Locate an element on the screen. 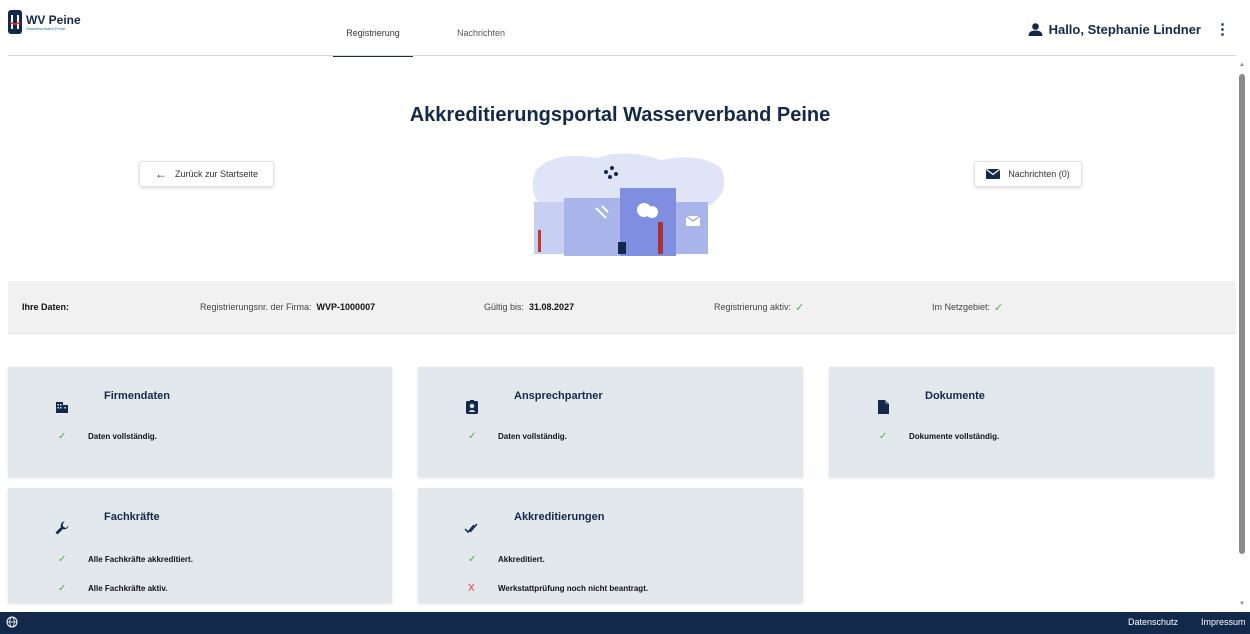 The width and height of the screenshot is (1250, 634). messages-button: Nachrichten (0) is located at coordinates (1028, 174).